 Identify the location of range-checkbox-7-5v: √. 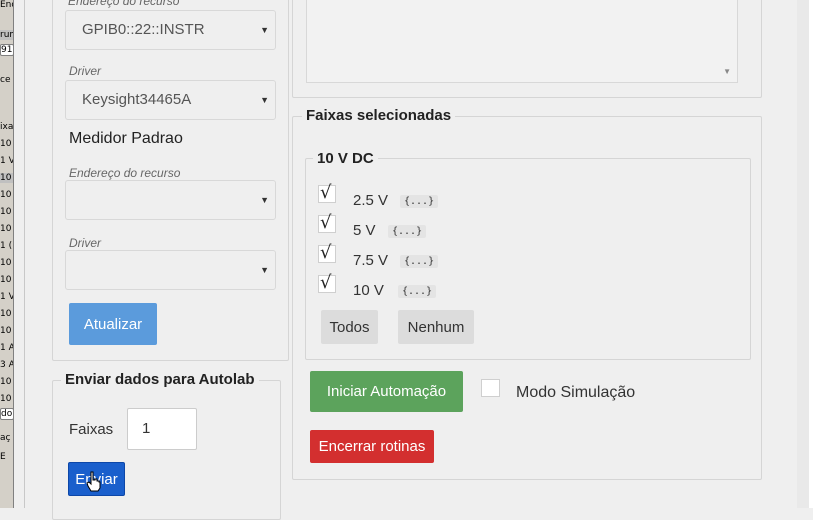
(327, 252).